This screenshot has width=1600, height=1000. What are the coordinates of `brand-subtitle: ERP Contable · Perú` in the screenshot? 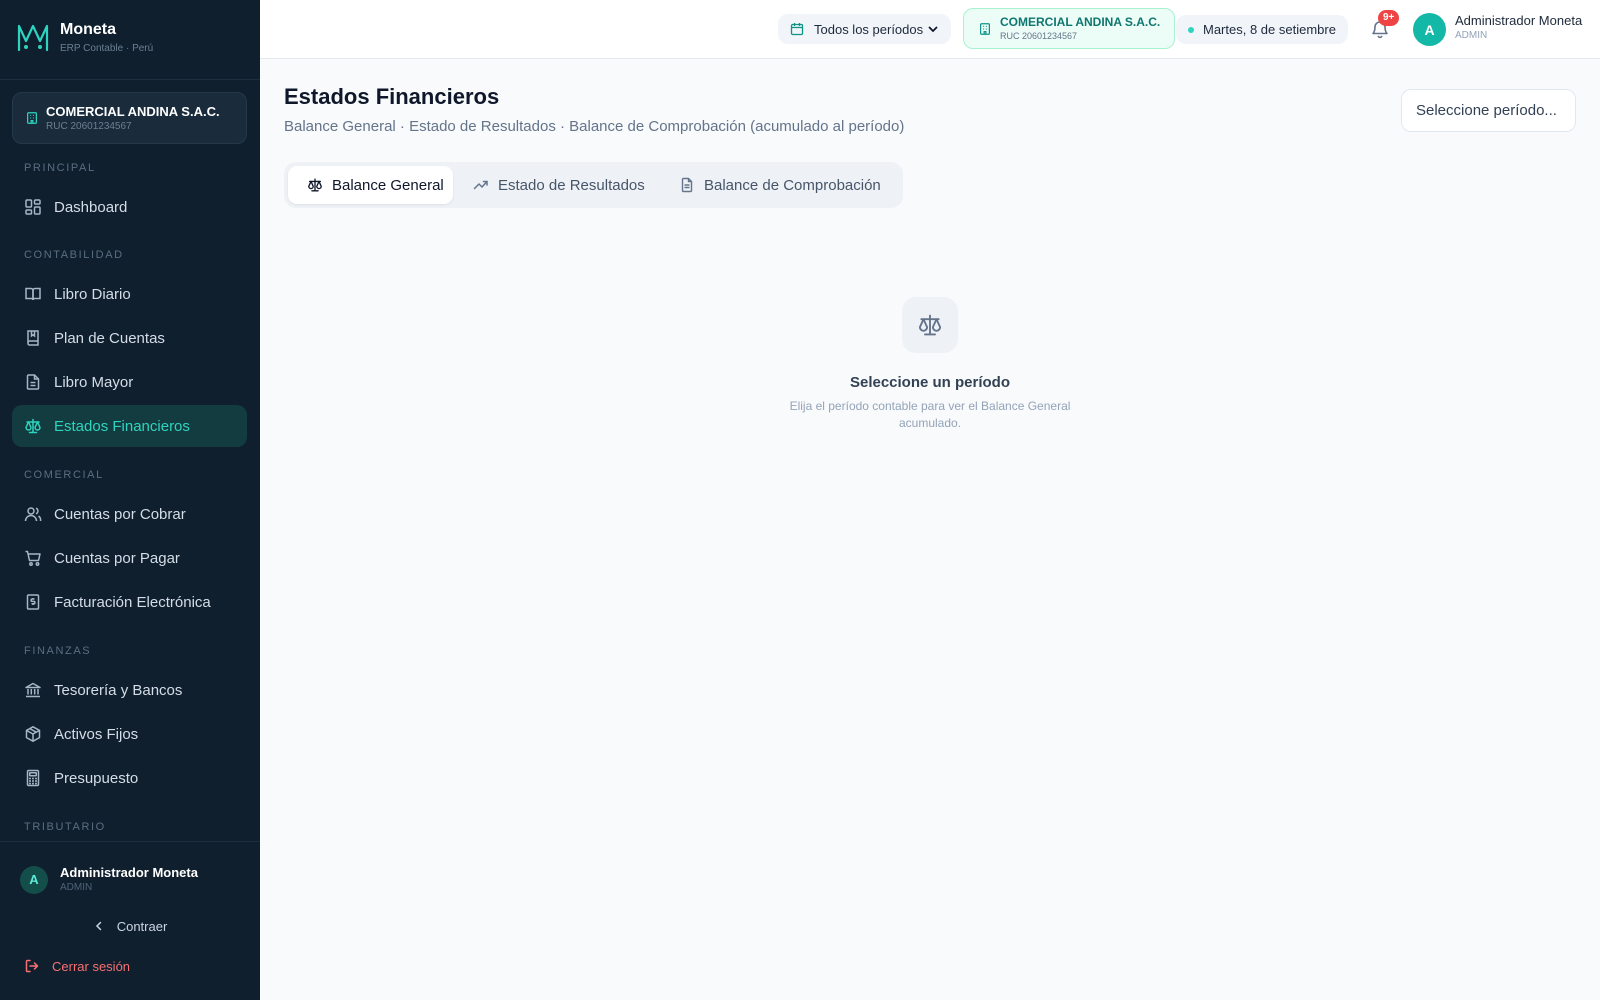 It's located at (107, 48).